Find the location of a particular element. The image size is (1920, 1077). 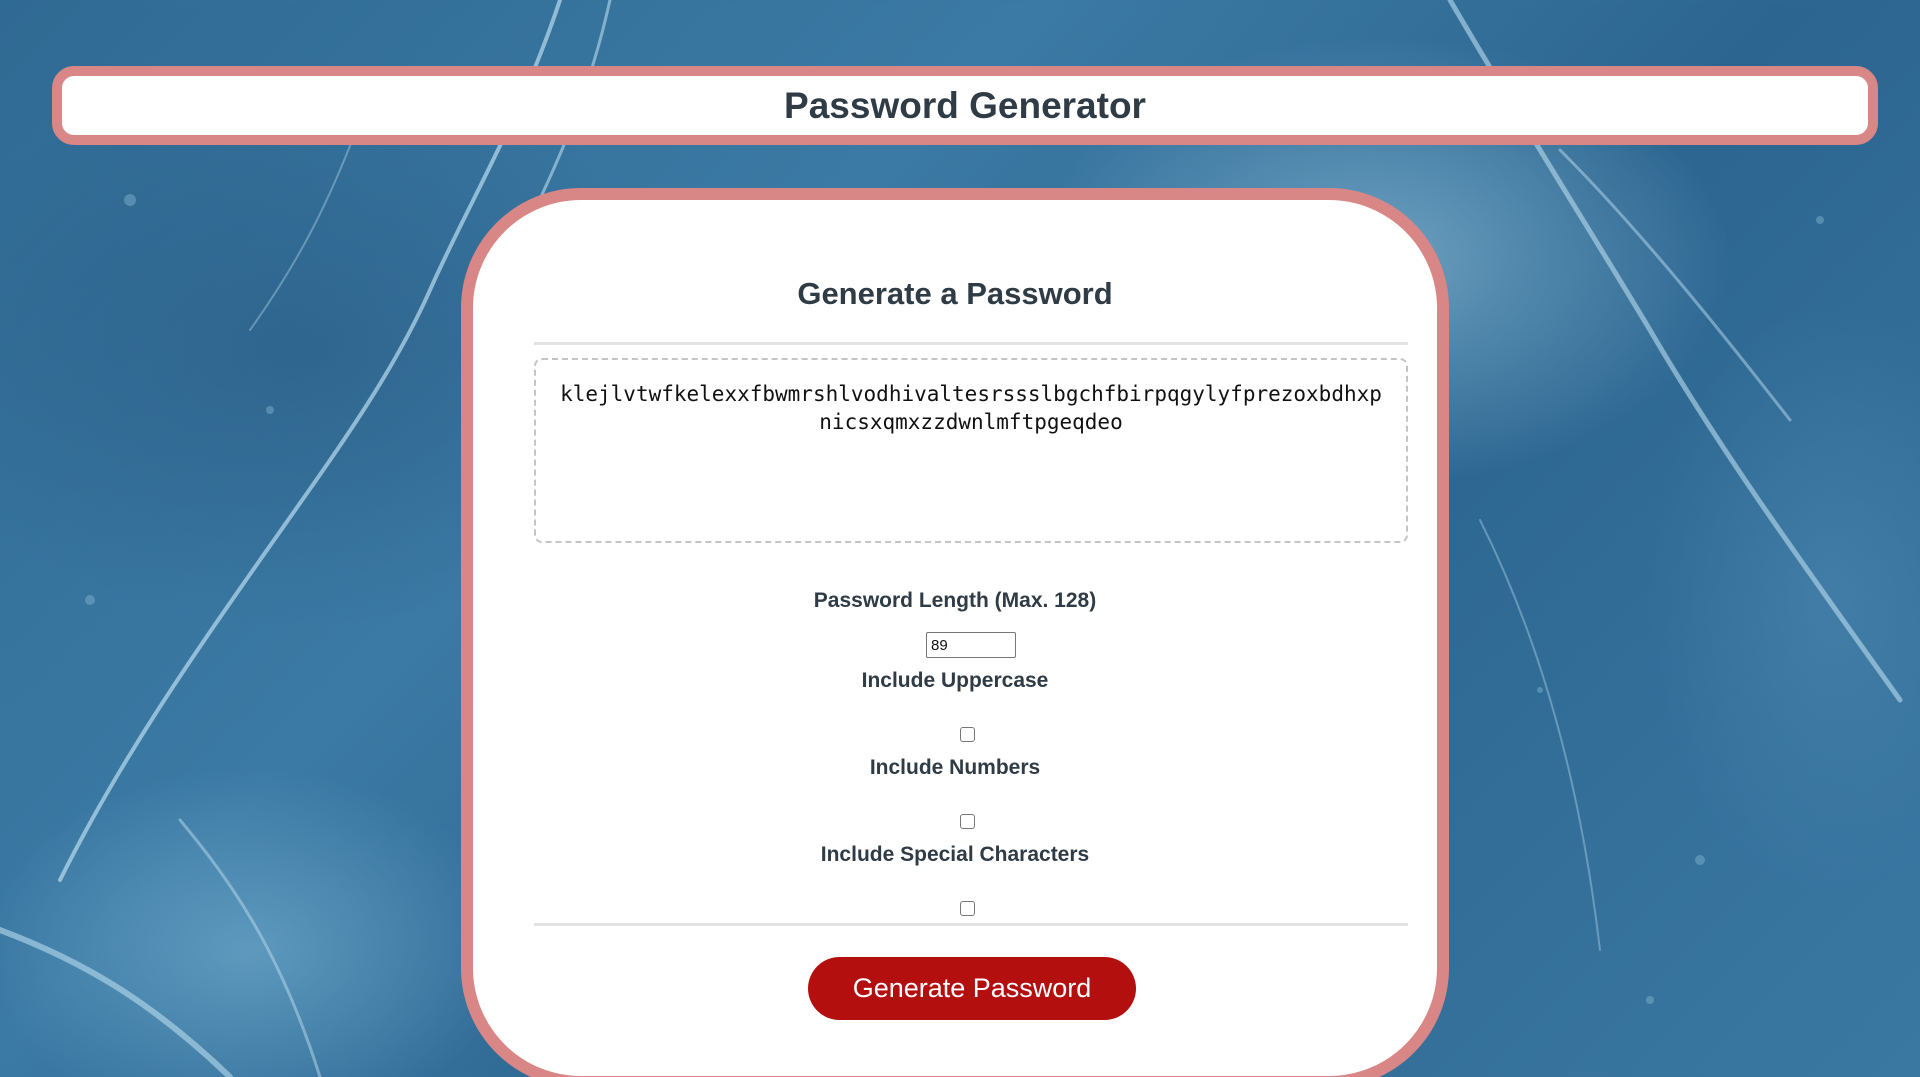

numbers-label: Include Numbers is located at coordinates (955, 767).